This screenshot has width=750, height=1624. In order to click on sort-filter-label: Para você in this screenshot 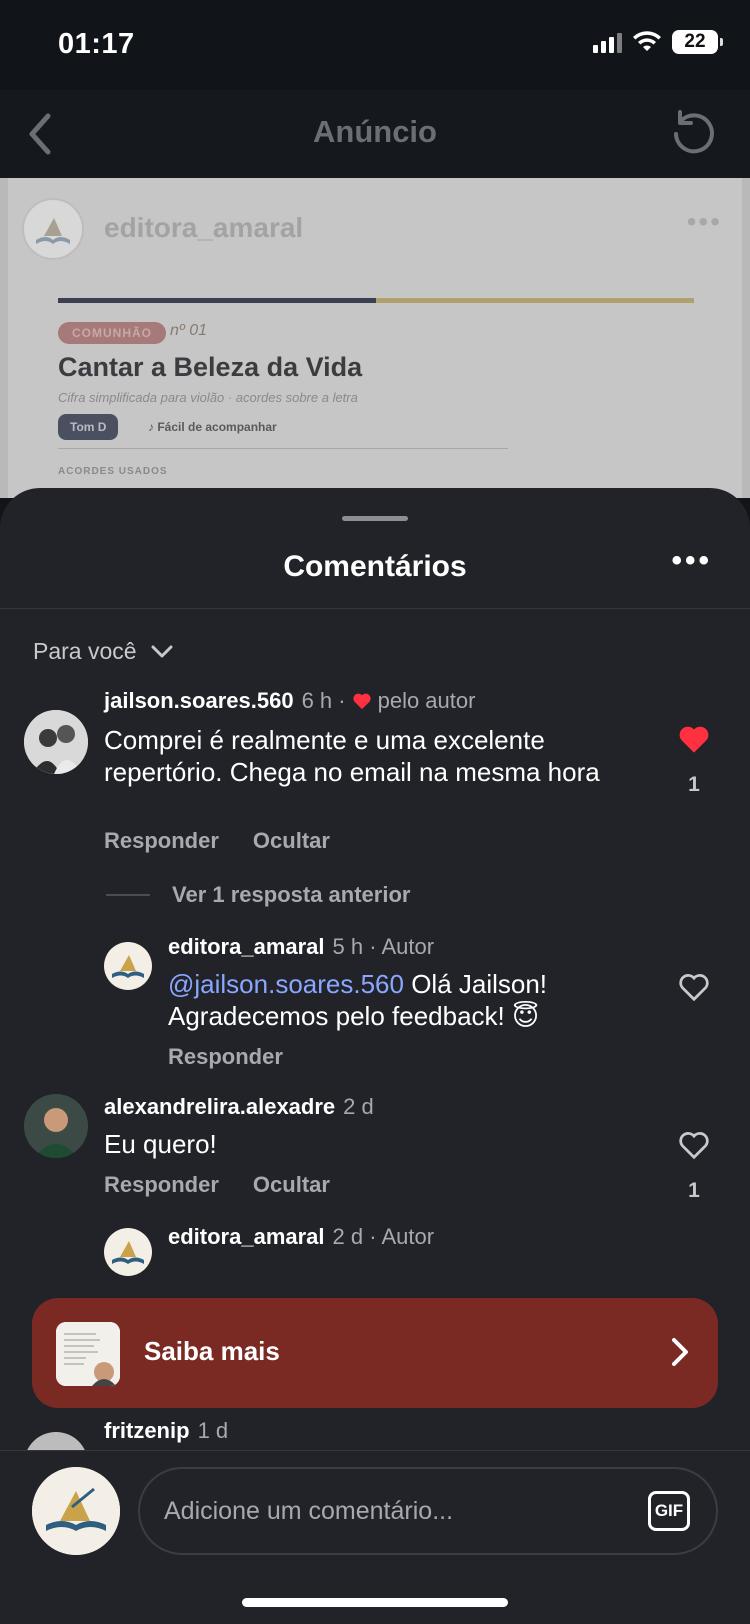, I will do `click(85, 651)`.